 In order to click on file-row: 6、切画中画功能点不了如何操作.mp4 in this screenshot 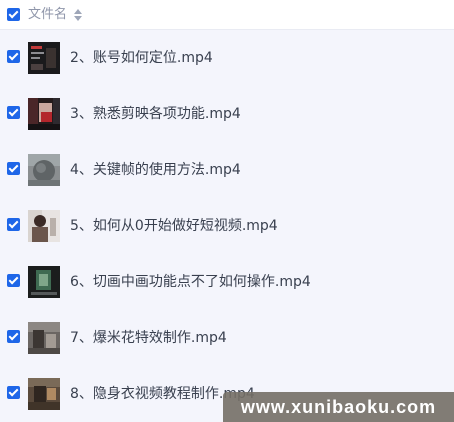, I will do `click(227, 282)`.